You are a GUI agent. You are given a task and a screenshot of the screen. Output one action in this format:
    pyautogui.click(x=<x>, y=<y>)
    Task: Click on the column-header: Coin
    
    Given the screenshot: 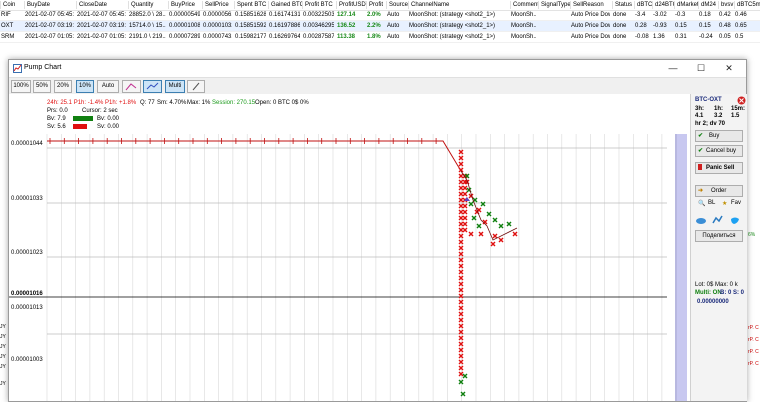 What is the action you would take?
    pyautogui.click(x=12, y=5)
    